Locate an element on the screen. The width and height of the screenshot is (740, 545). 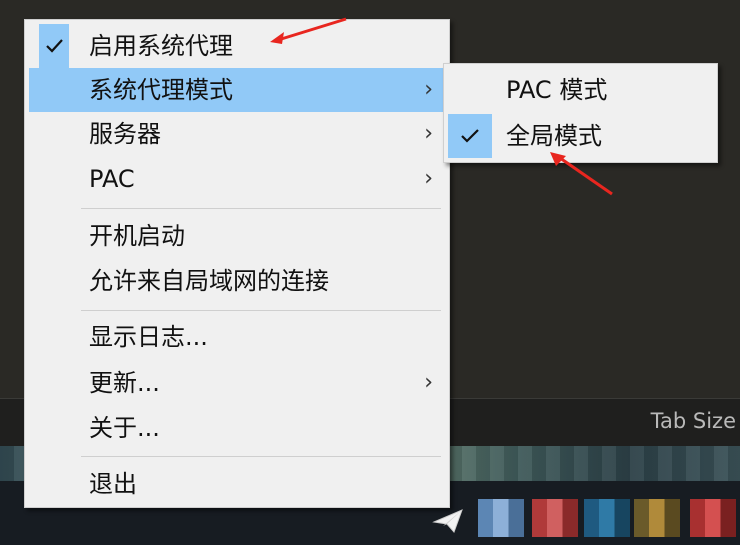
submenu-item-label: PAC 模式 is located at coordinates (557, 90).